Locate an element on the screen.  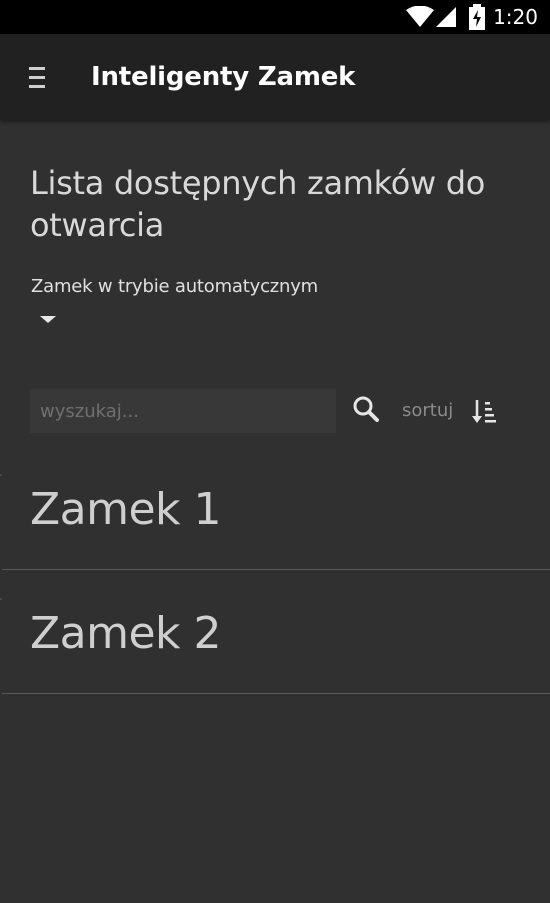
app-title: Inteligenty Zamek is located at coordinates (223, 77).